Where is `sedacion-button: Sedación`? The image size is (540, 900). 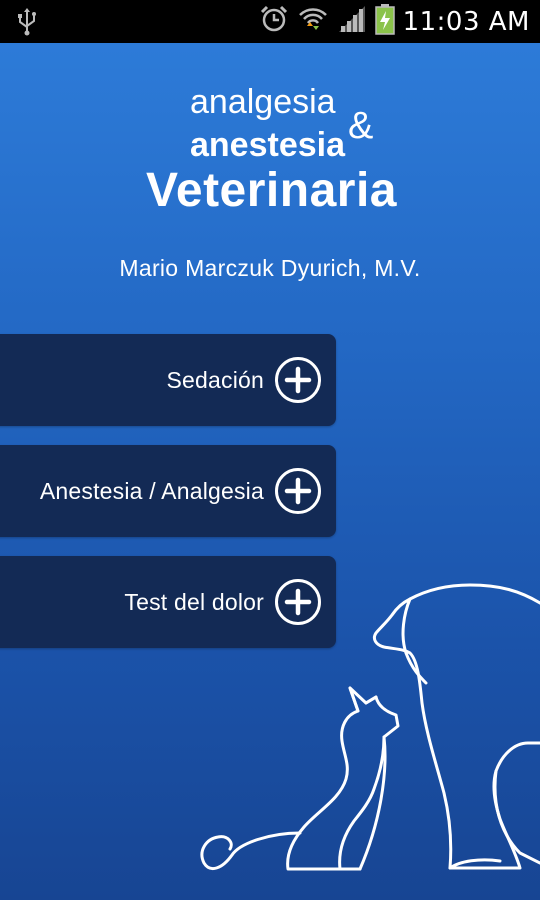
sedacion-button: Sedación is located at coordinates (168, 380).